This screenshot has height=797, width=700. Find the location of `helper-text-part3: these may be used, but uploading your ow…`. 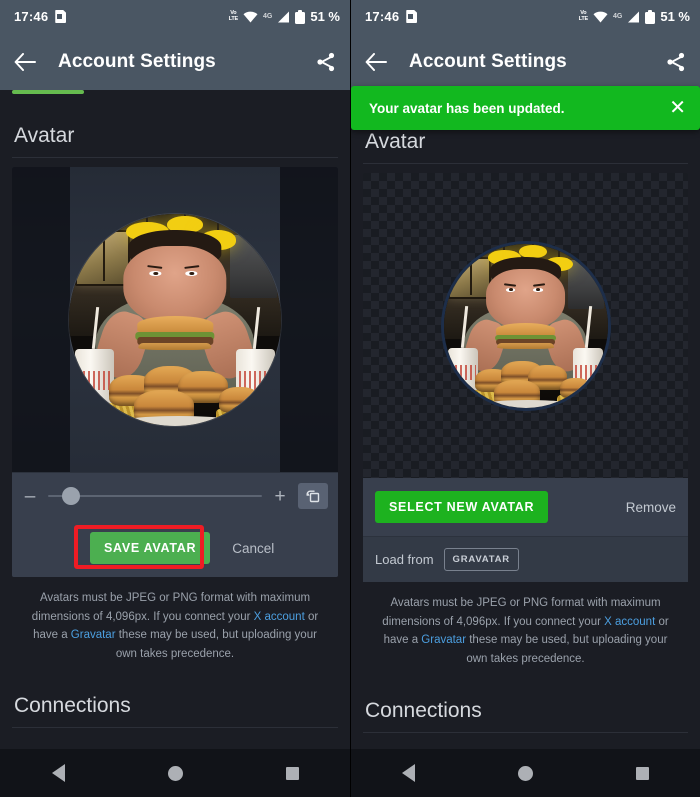

helper-text-part3: these may be used, but uploading your ow… is located at coordinates (216, 644).